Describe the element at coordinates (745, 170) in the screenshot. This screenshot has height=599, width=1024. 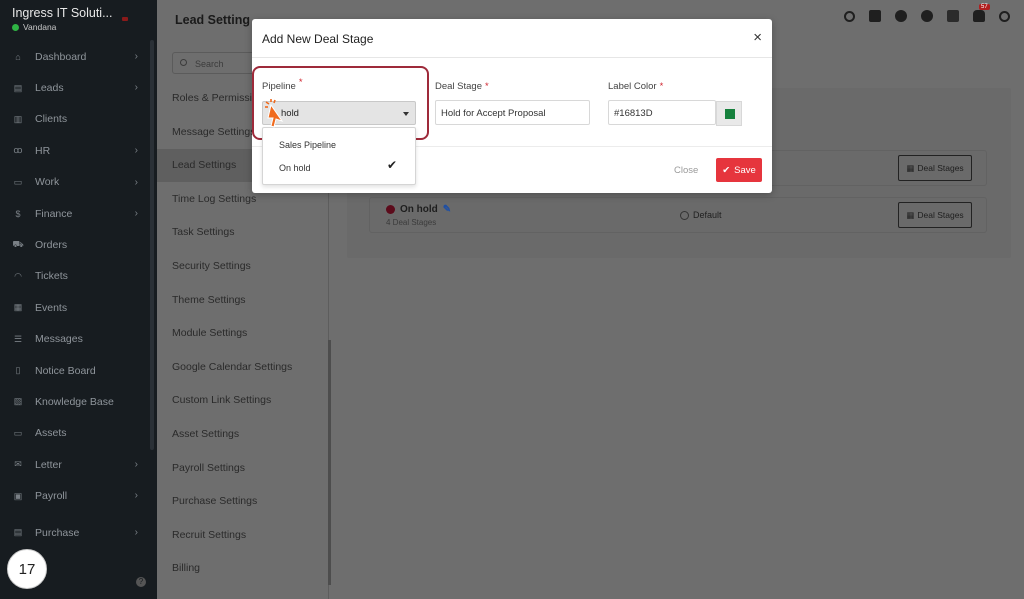
I see `save-button-label: Save` at that location.